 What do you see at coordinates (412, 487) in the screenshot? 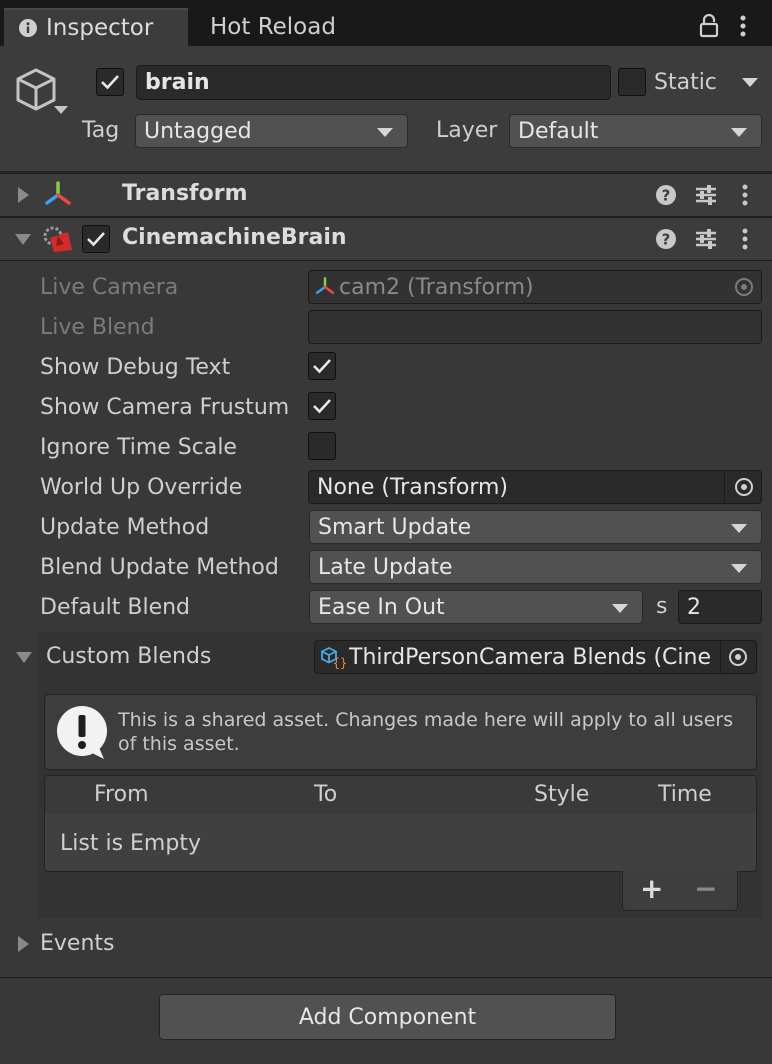
I see `world-up-override-value: None (Transform)` at bounding box center [412, 487].